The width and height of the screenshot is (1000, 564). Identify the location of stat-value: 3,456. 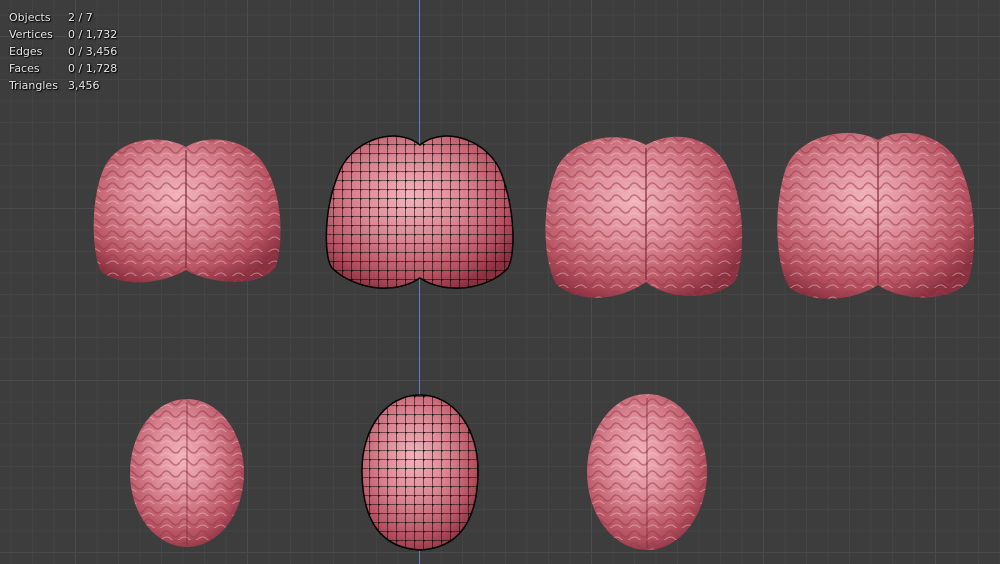
(84, 85).